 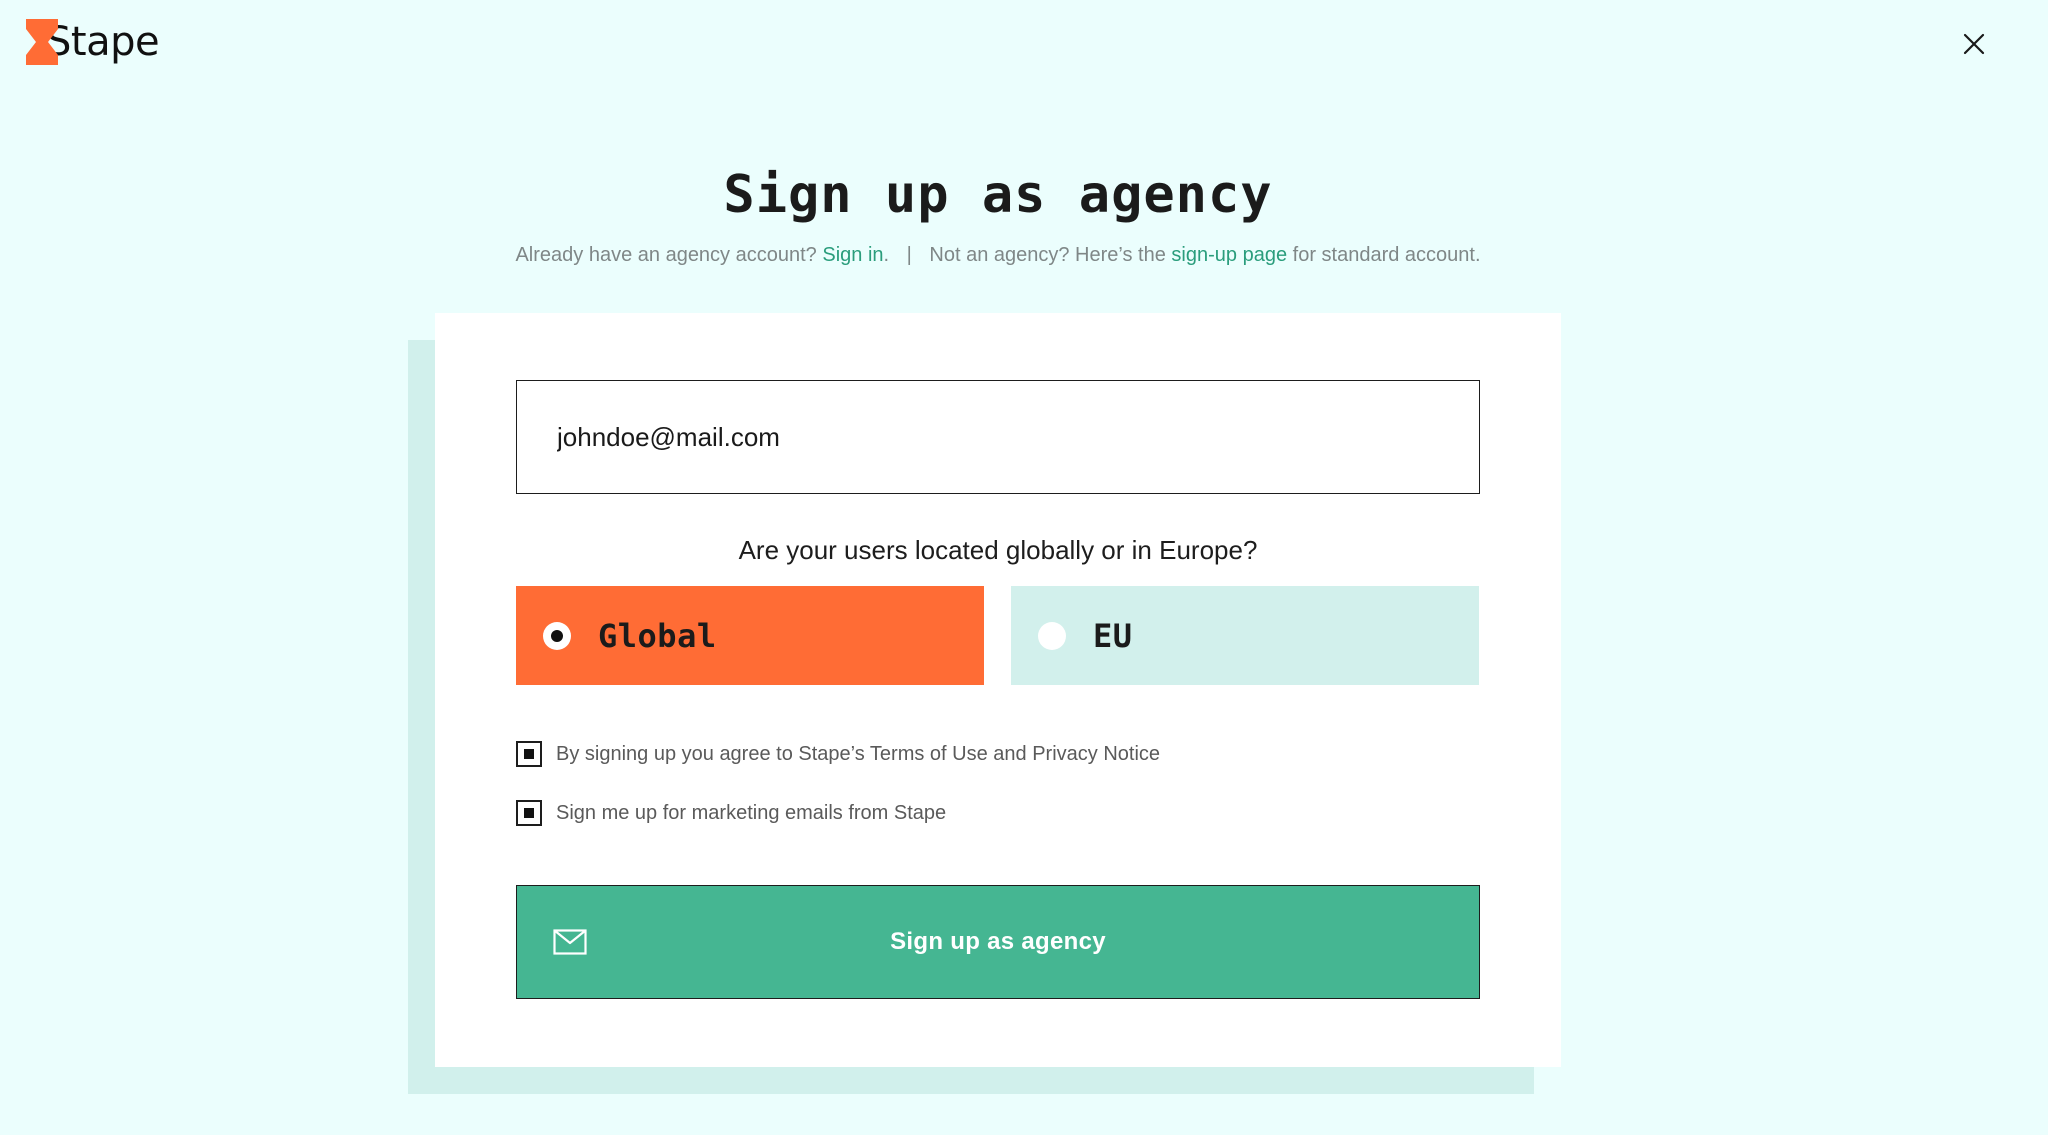 What do you see at coordinates (1052, 635) in the screenshot?
I see `radio-eu` at bounding box center [1052, 635].